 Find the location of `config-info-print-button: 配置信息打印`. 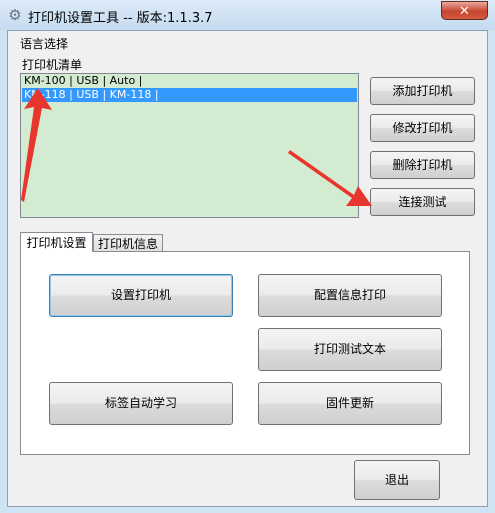

config-info-print-button: 配置信息打印 is located at coordinates (350, 295).